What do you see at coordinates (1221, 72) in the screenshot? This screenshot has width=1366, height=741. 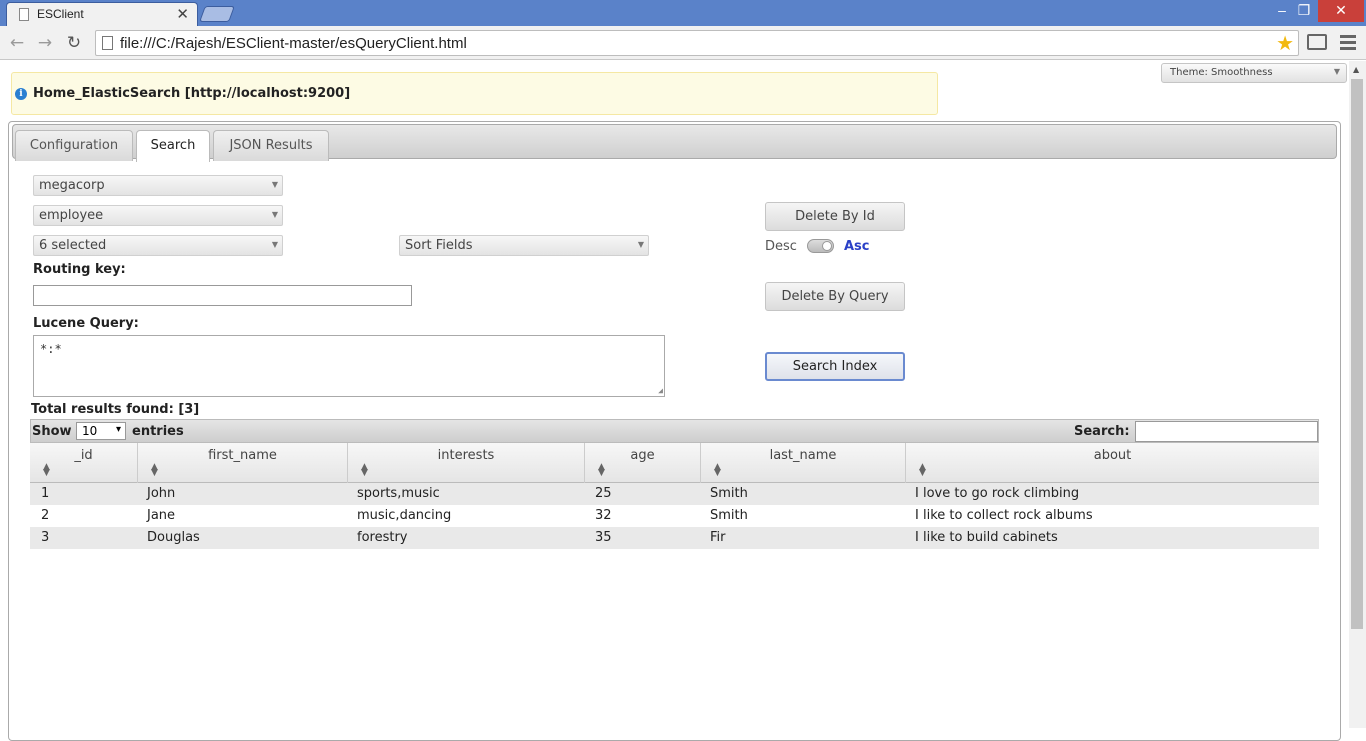 I see `theme-select-label: Theme: Smoothness` at bounding box center [1221, 72].